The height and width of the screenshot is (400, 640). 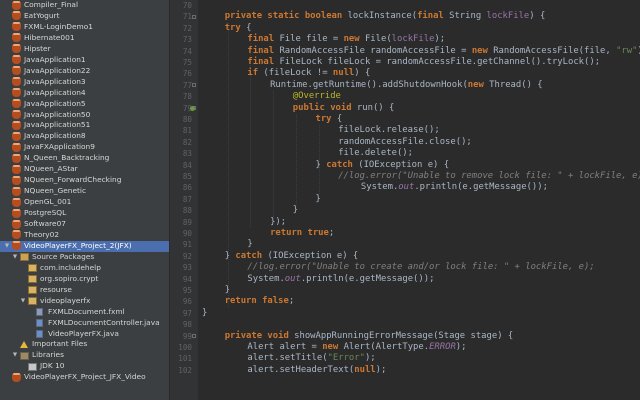 What do you see at coordinates (84, 366) in the screenshot?
I see `tree-item: JDK 10` at bounding box center [84, 366].